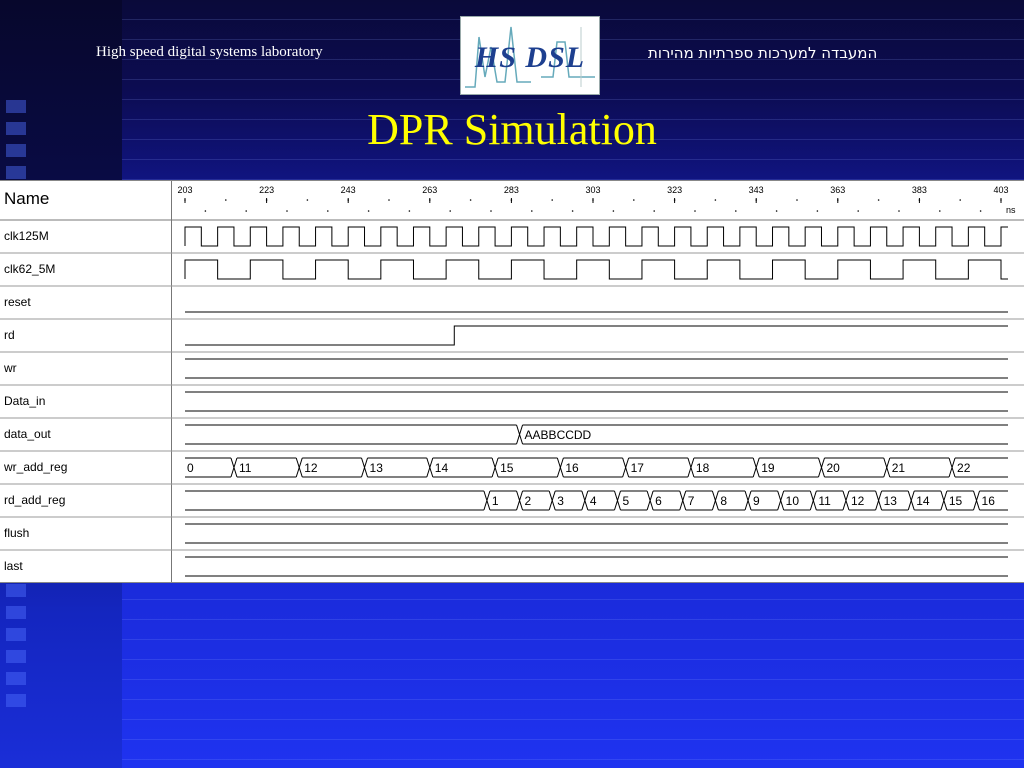 The image size is (1024, 768). Describe the element at coordinates (528, 501) in the screenshot. I see `bus-value-label: 2` at that location.